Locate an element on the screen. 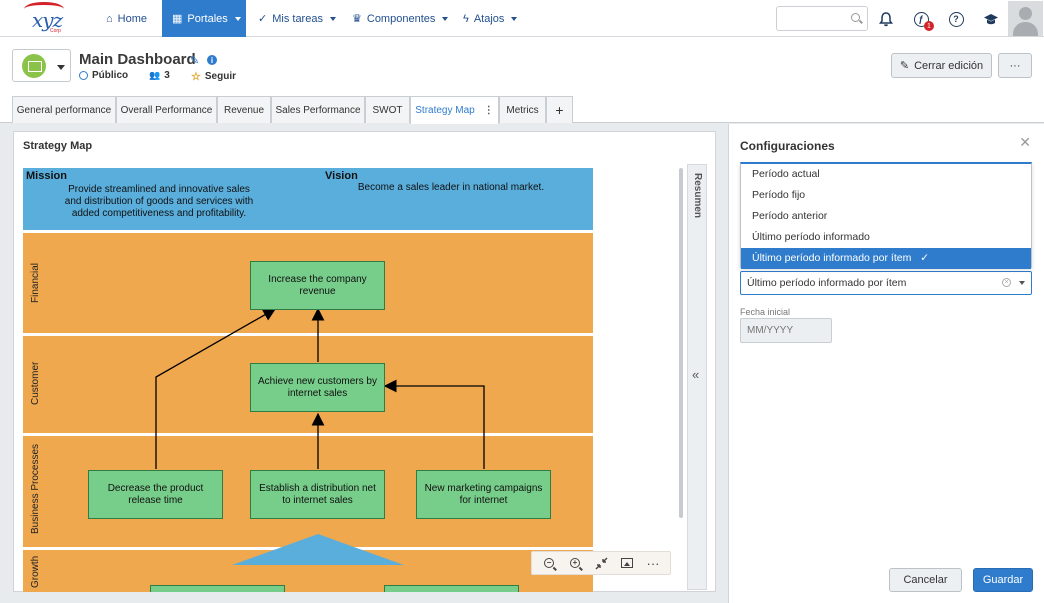  bell-icon is located at coordinates (886, 19).